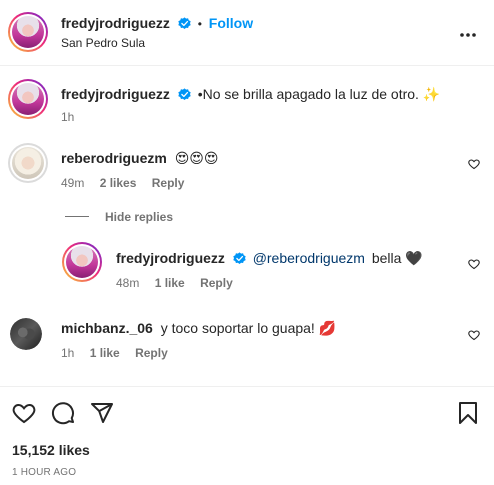 The image size is (494, 485). What do you see at coordinates (77, 216) in the screenshot?
I see `replies-divider` at bounding box center [77, 216].